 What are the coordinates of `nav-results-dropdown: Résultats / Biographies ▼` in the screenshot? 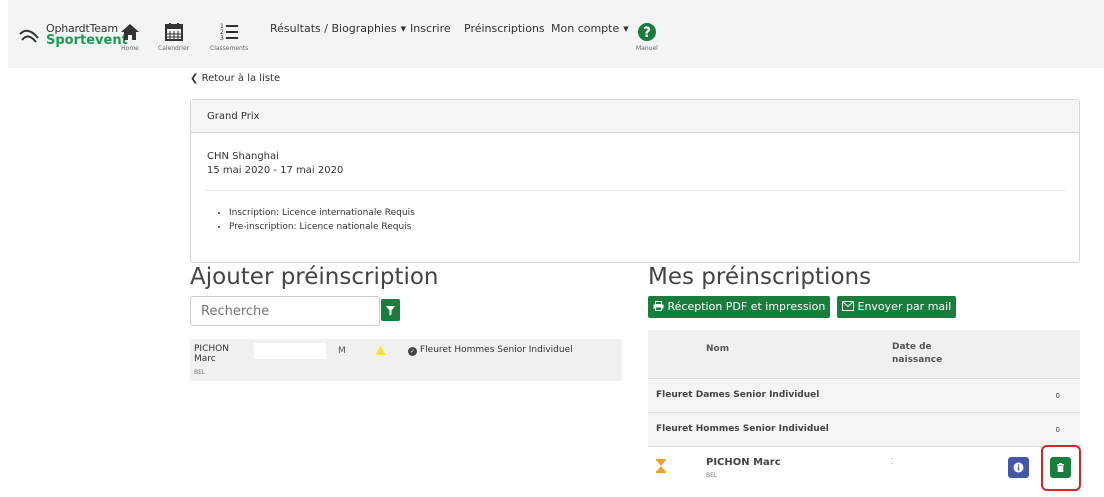 It's located at (338, 28).